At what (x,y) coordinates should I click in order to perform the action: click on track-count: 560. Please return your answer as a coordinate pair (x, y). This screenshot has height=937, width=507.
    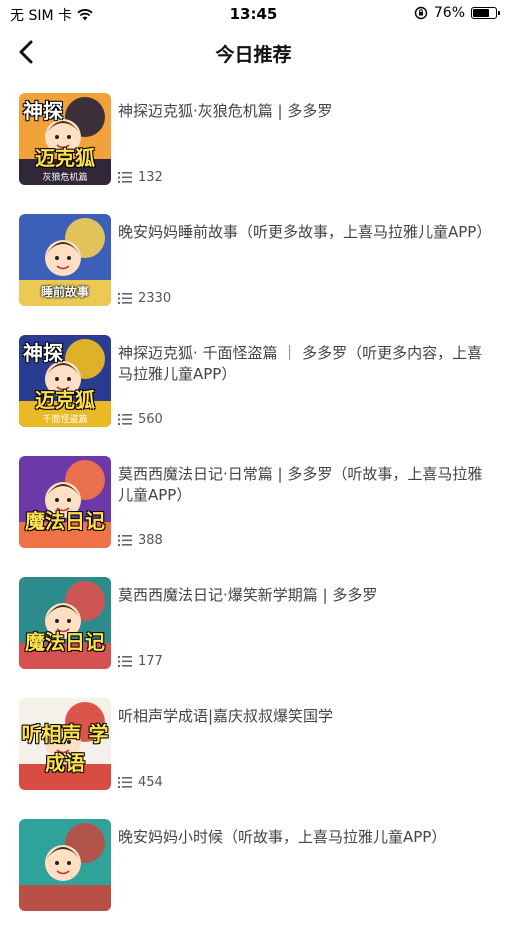
    Looking at the image, I should click on (140, 419).